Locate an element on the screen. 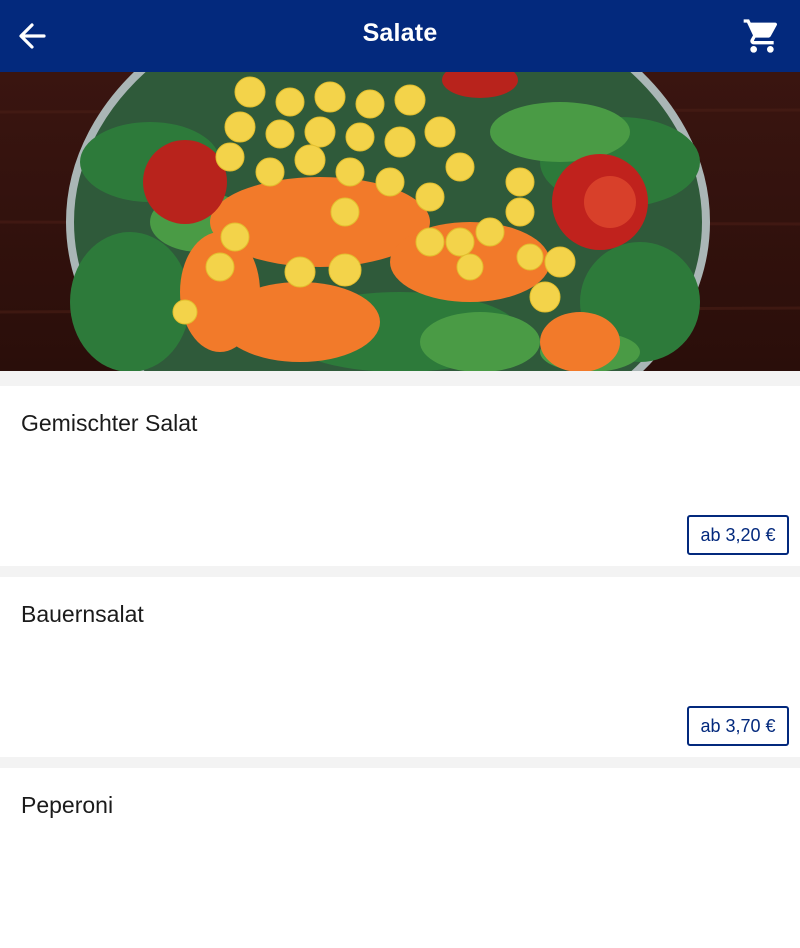 The image size is (800, 948). shopping-cart-icon is located at coordinates (760, 36).